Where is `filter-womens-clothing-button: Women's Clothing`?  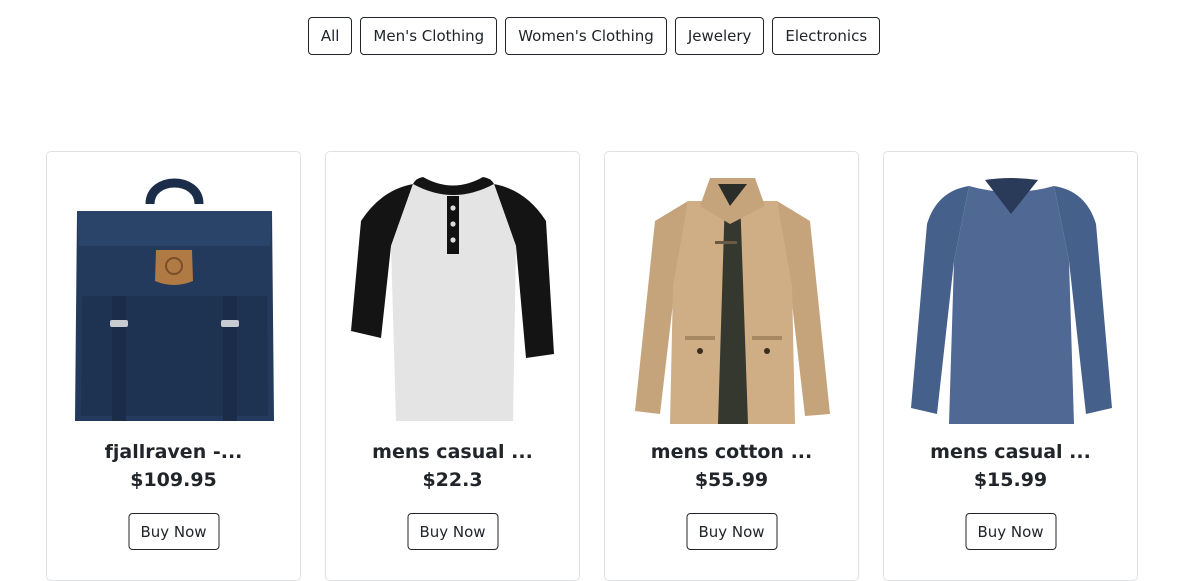 filter-womens-clothing-button: Women's Clothing is located at coordinates (586, 36).